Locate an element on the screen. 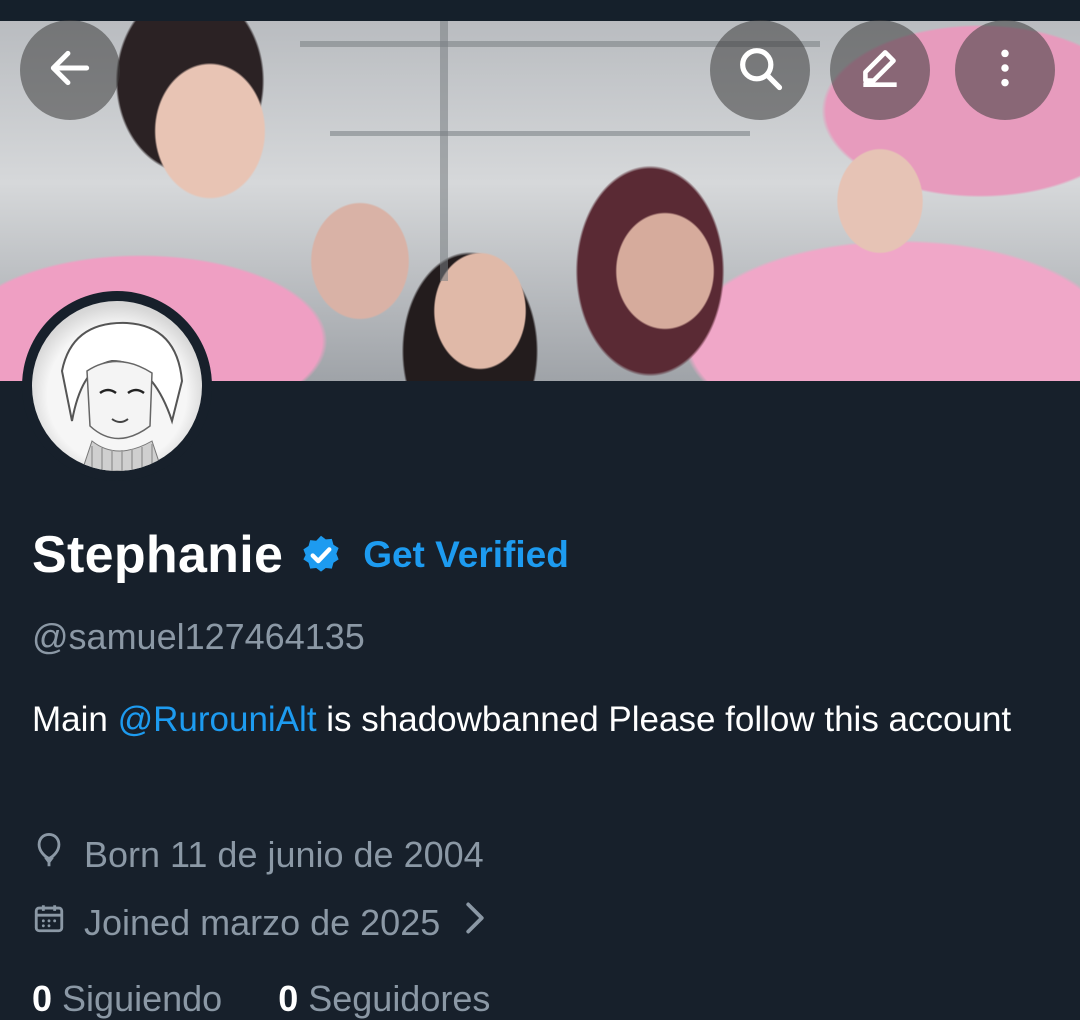 This screenshot has width=1080, height=1020. verified-badge-icon is located at coordinates (321, 555).